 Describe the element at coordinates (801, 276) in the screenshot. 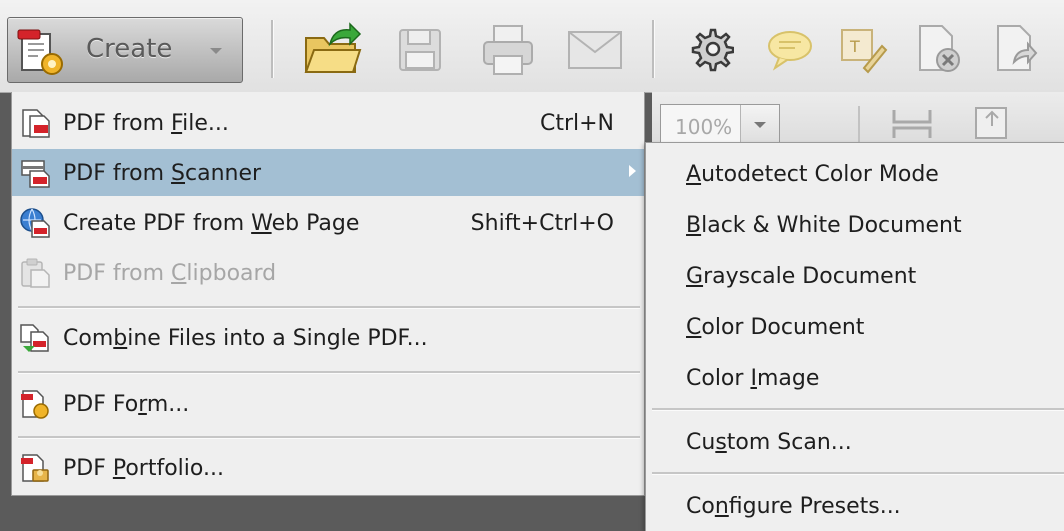

I see `submenu-item-label: Grayscale Document` at that location.